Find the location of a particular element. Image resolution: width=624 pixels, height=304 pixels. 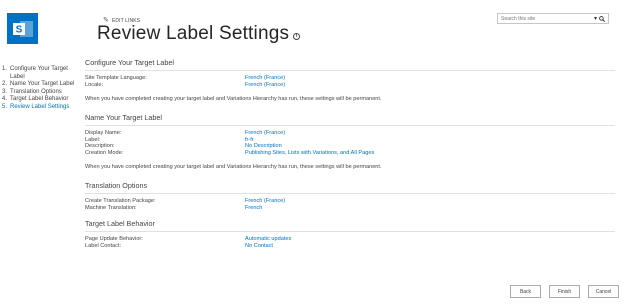

setting-value: French (France) is located at coordinates (265, 84).